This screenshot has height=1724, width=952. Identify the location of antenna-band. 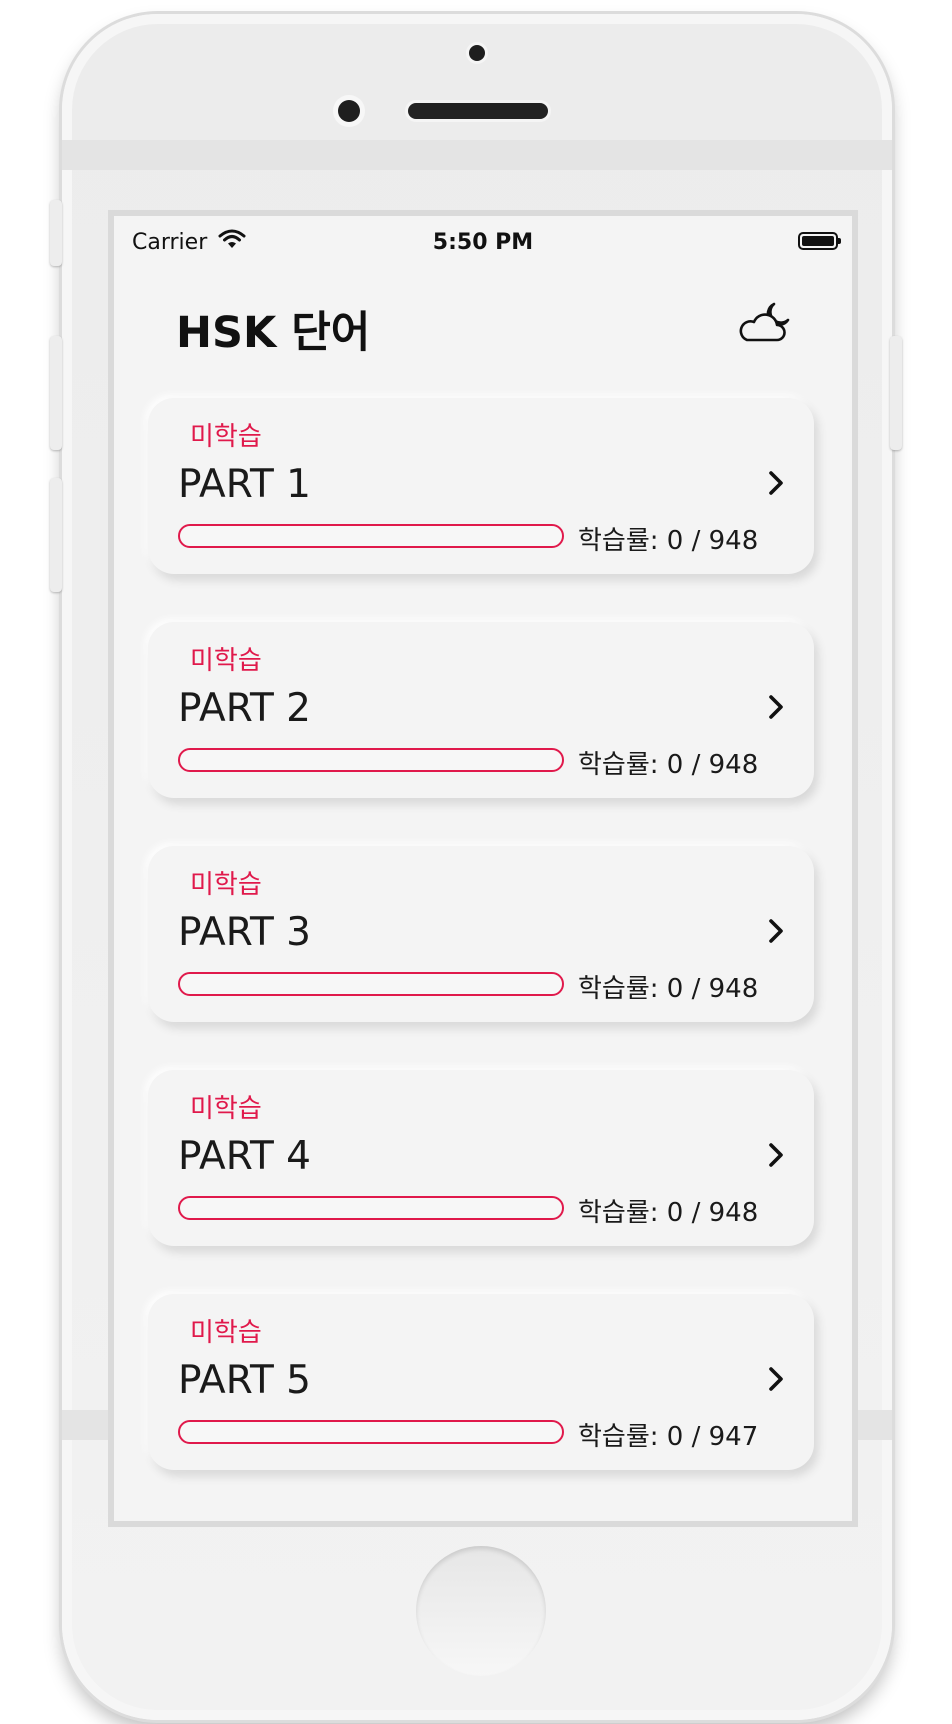
(477, 155).